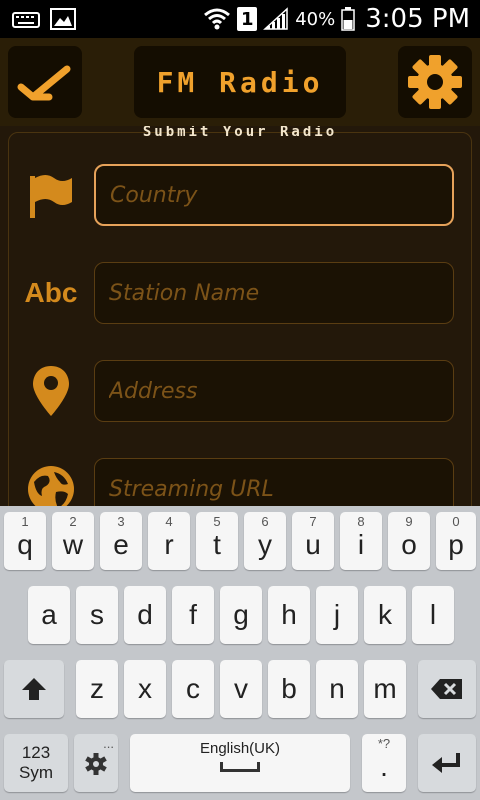  I want to click on abc-text-icon: Abc, so click(51, 293).